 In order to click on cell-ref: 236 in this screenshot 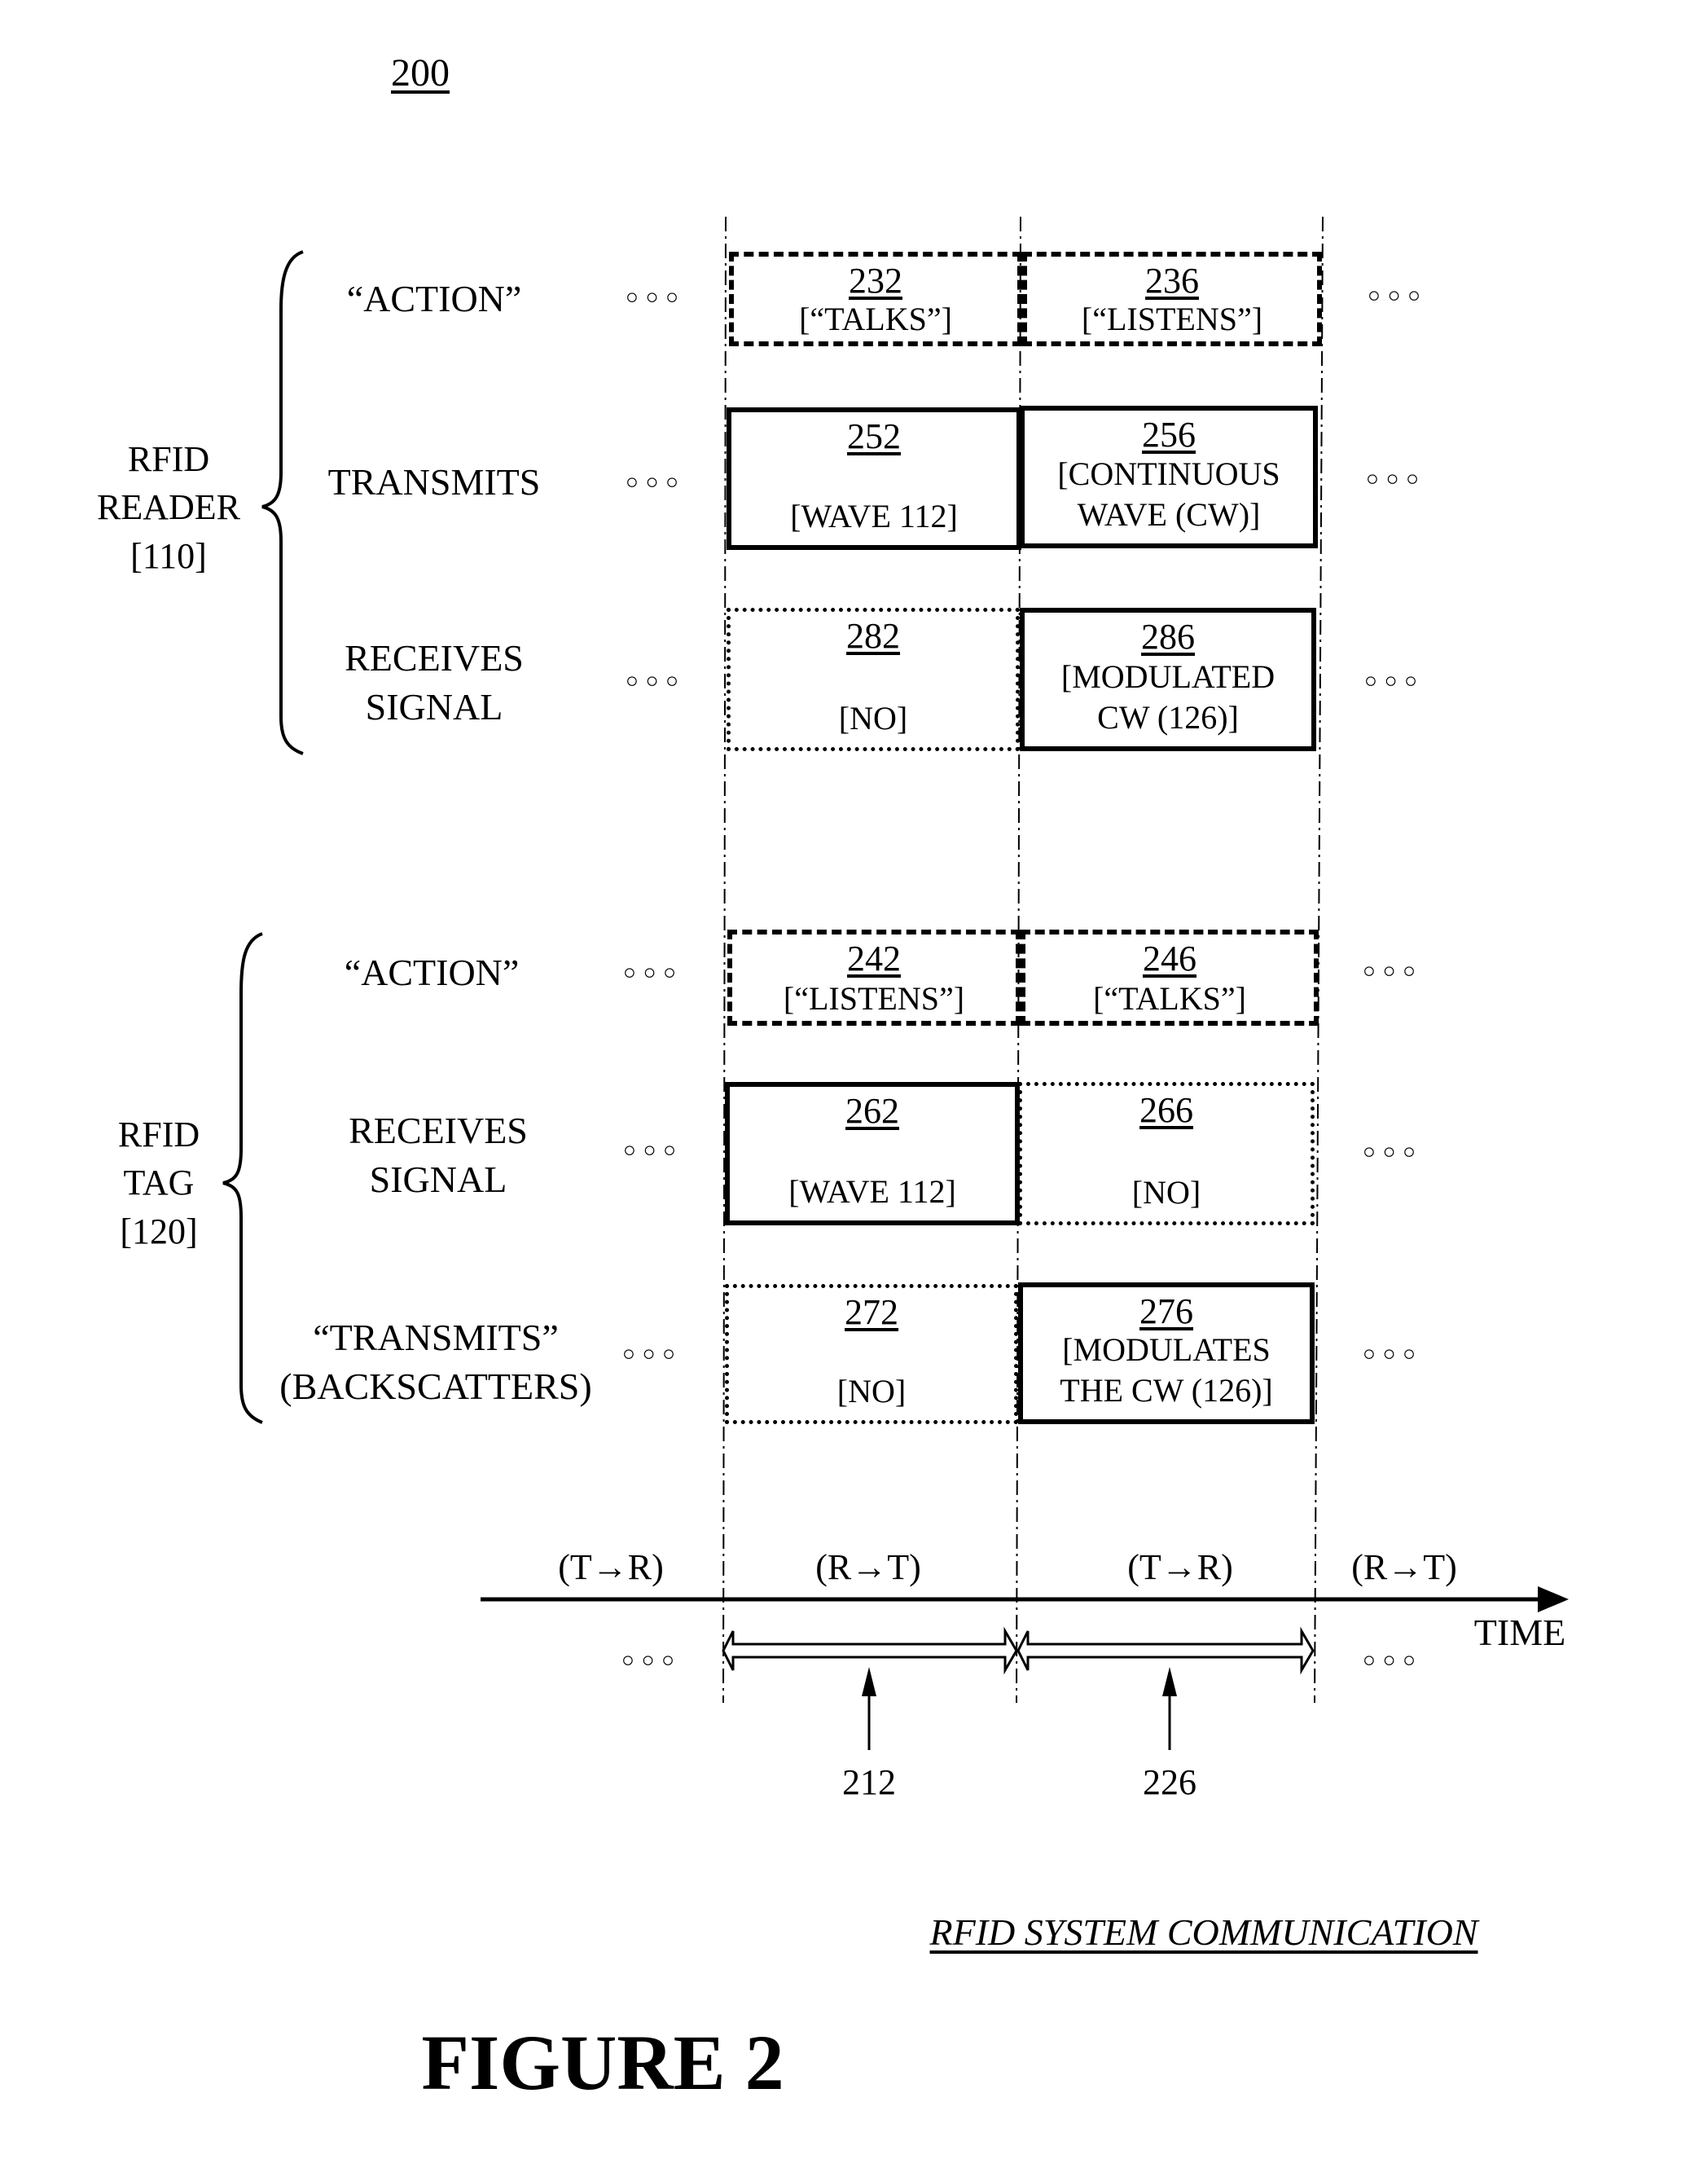, I will do `click(1172, 281)`.